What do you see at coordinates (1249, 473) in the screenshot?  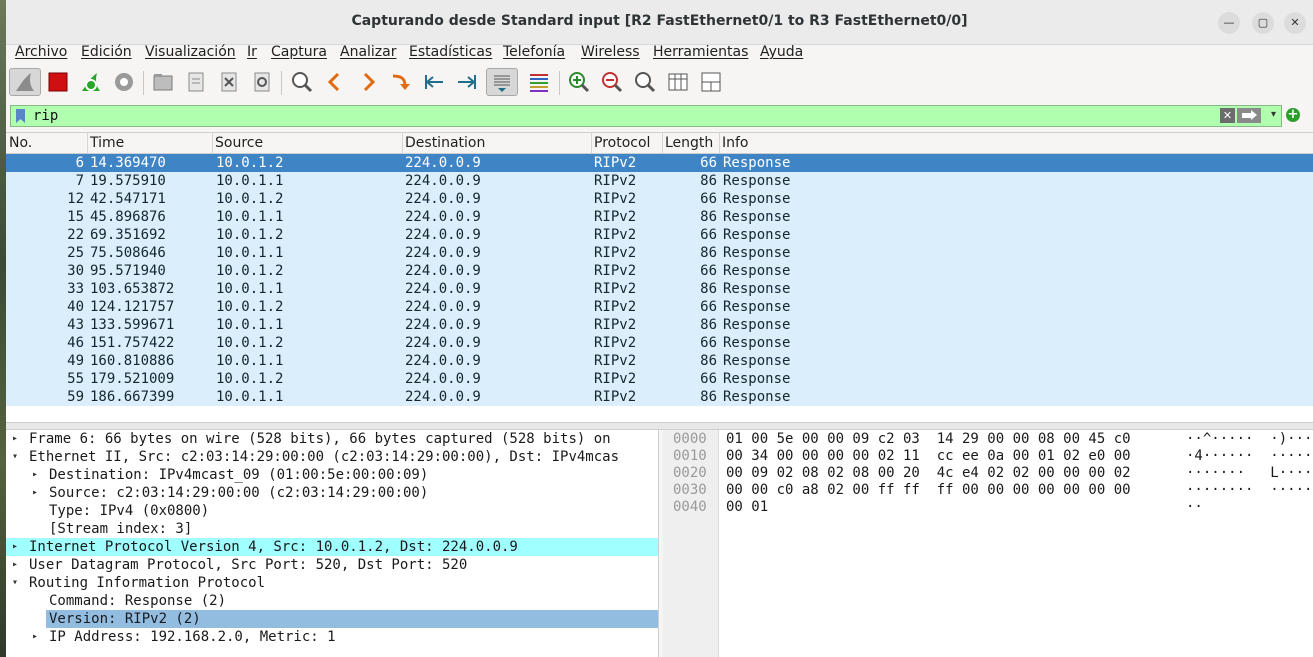 I see `hex-ascii: ······· L·····` at bounding box center [1249, 473].